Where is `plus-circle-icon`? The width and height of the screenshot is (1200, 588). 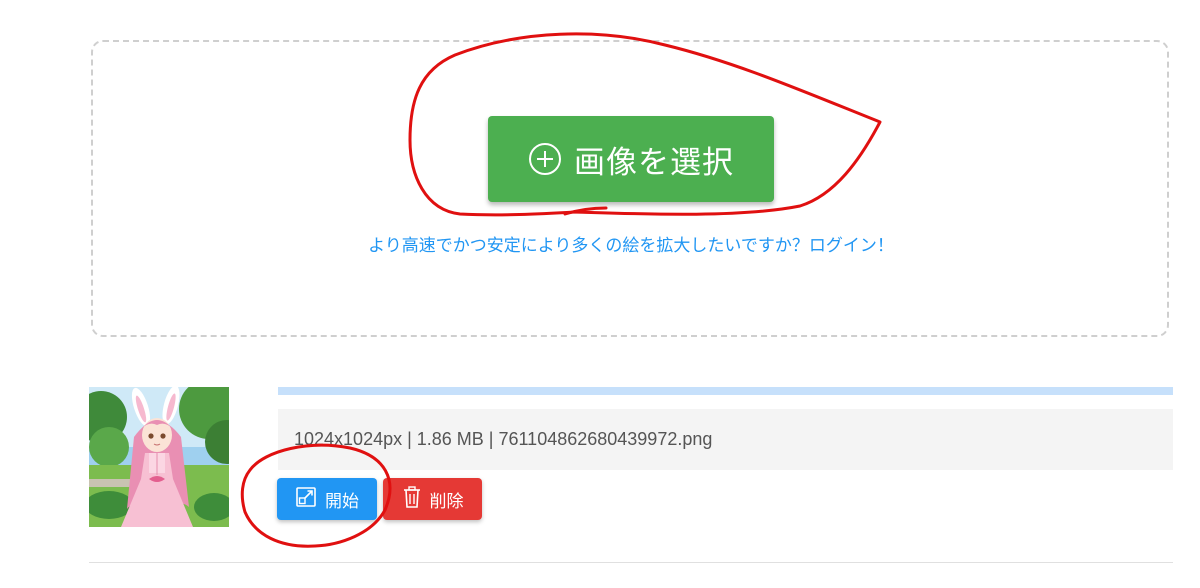 plus-circle-icon is located at coordinates (545, 159).